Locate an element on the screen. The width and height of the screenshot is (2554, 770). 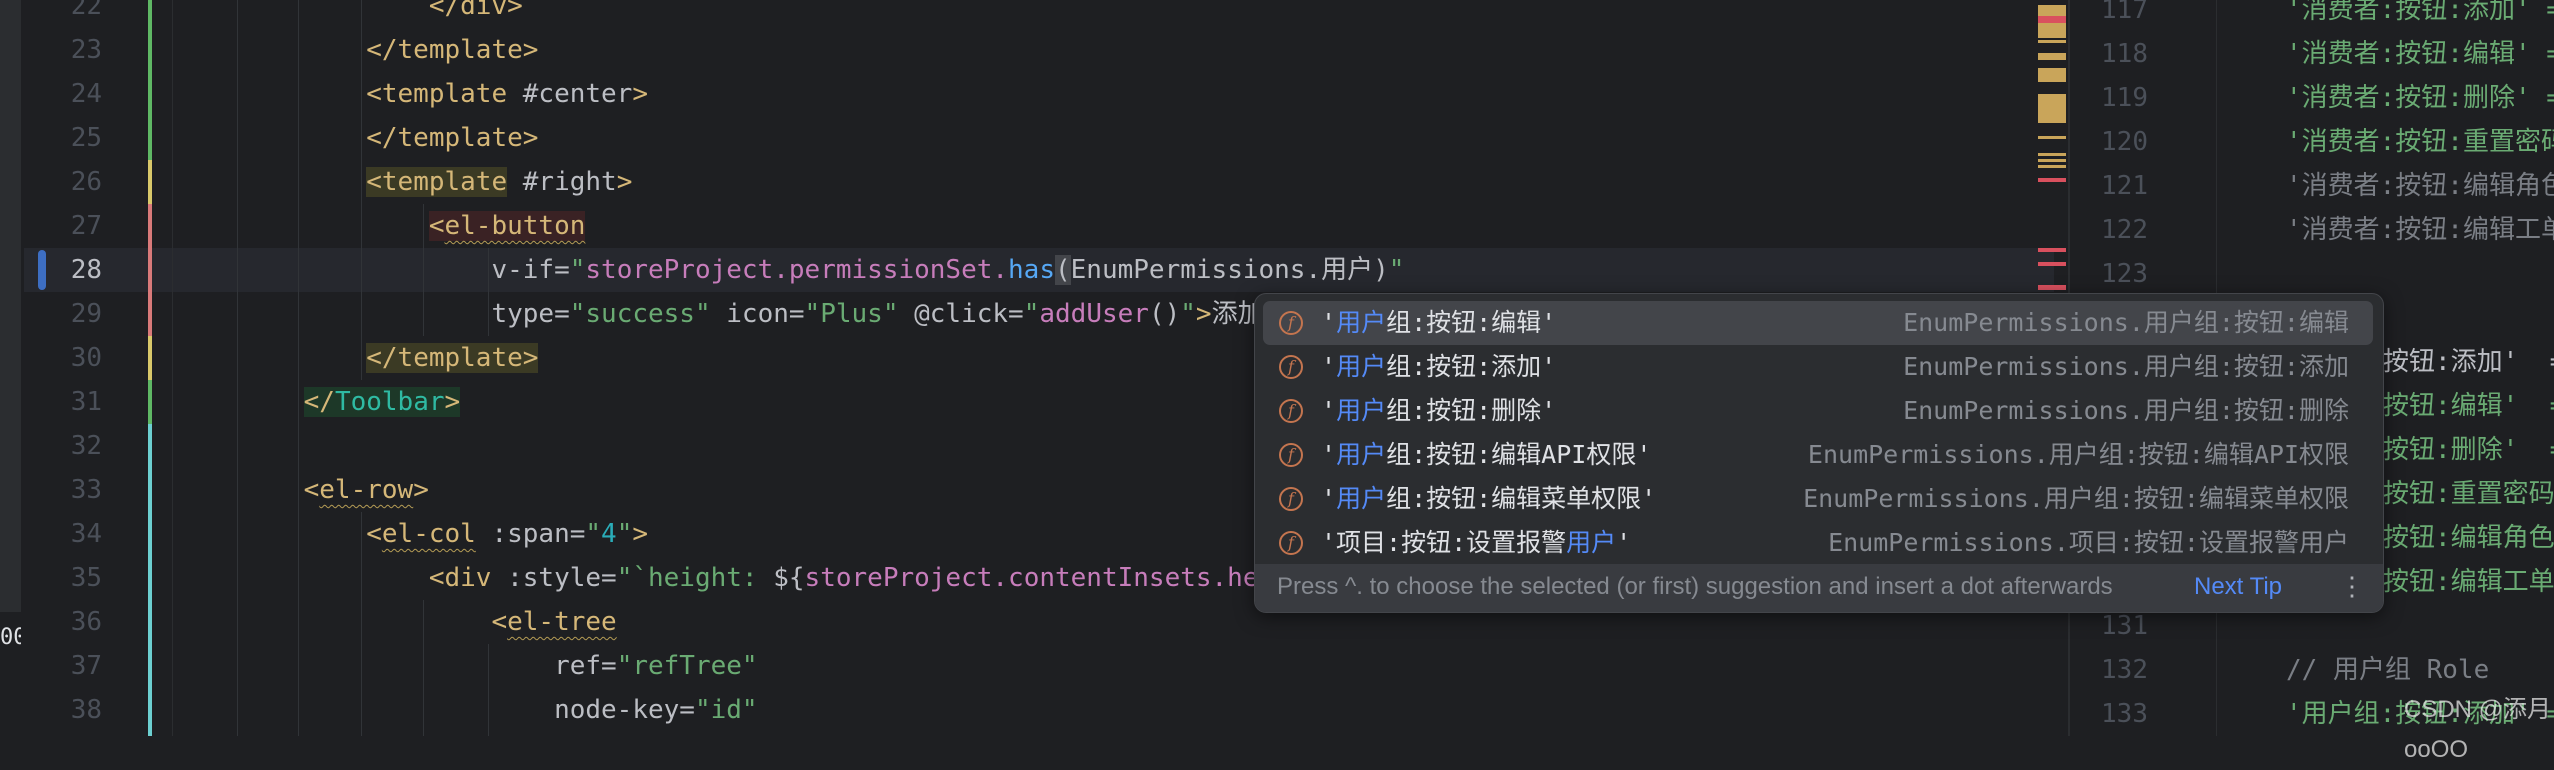
line-number: 119 is located at coordinates (2124, 98).